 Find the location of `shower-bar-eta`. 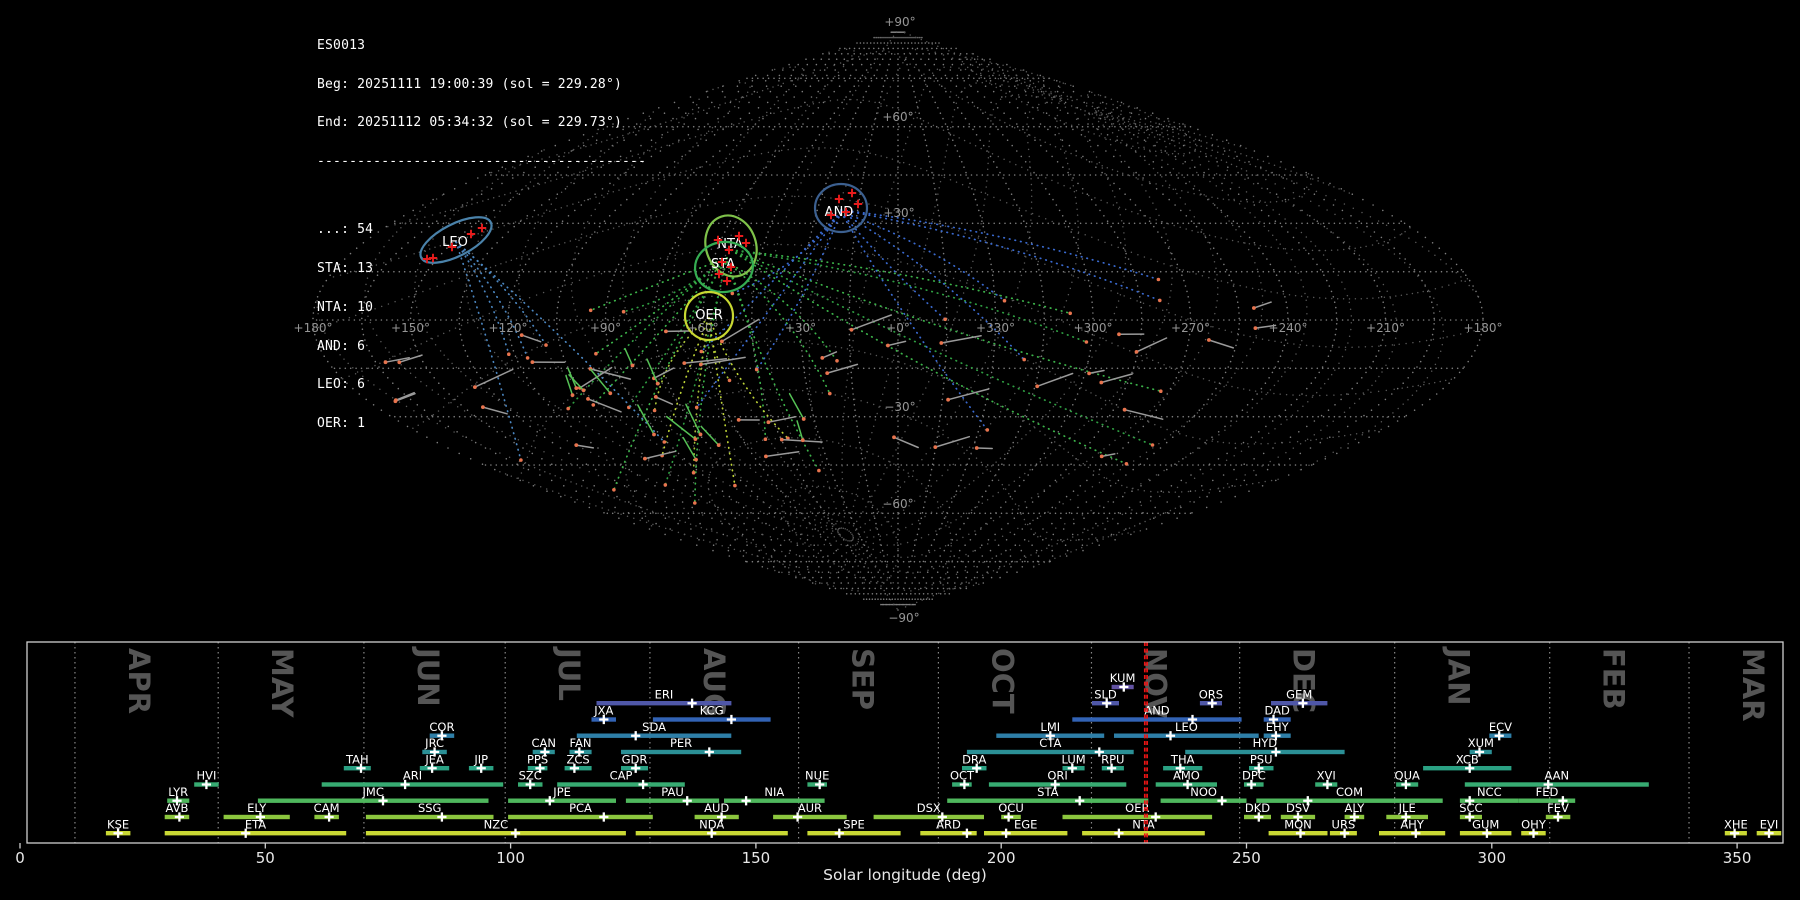

shower-bar-eta is located at coordinates (255, 833).